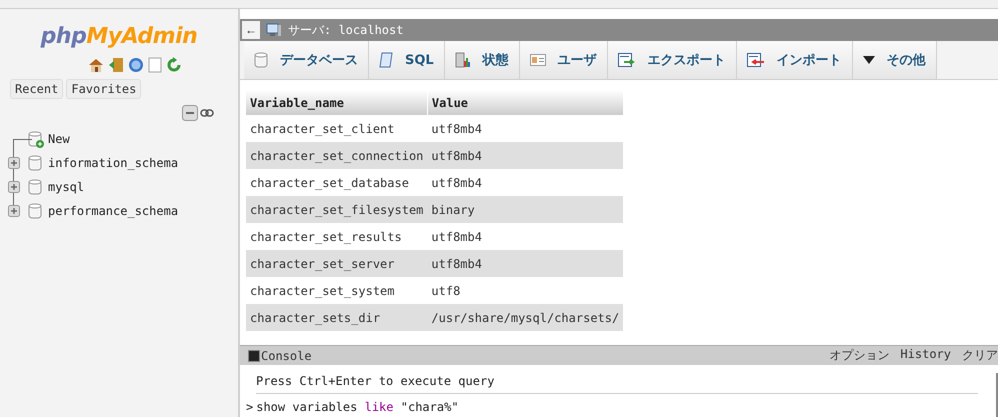  I want to click on back-button: ←, so click(251, 30).